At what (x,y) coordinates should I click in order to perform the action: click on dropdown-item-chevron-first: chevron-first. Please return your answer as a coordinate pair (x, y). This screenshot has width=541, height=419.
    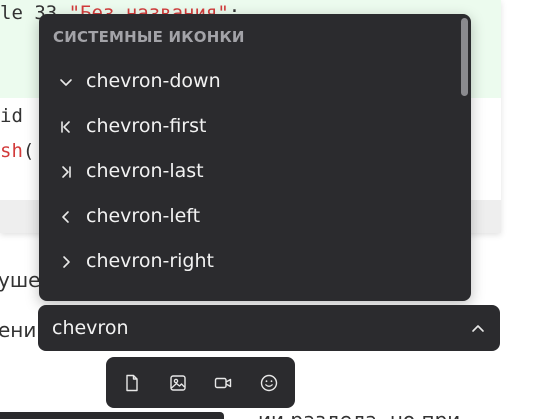
    Looking at the image, I should click on (249, 127).